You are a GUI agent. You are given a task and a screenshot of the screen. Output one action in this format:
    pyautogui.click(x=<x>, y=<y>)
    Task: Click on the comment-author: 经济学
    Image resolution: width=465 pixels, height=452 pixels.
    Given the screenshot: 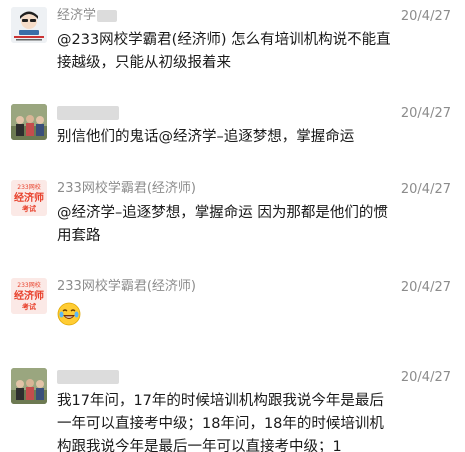 What is the action you would take?
    pyautogui.click(x=87, y=15)
    